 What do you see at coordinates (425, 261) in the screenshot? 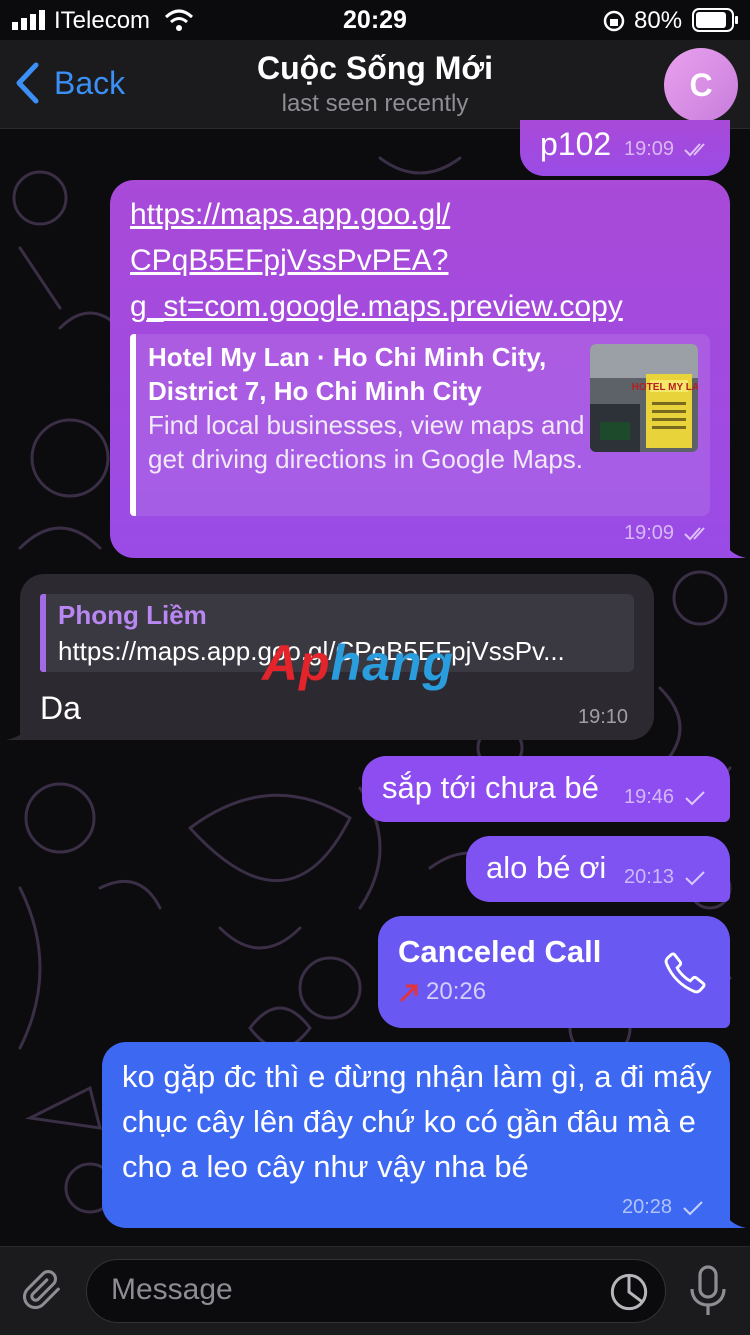
I see `link-url-line: CPqB5EFpjVssPvPEA?` at bounding box center [425, 261].